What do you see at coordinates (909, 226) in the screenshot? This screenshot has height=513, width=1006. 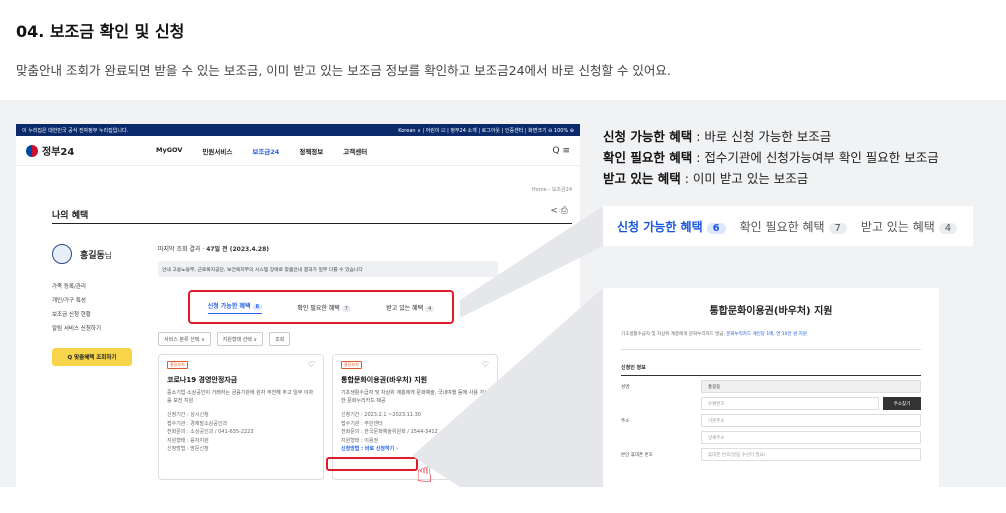 I see `callout-tab-receiving: 받고 있는 혜택 4` at bounding box center [909, 226].